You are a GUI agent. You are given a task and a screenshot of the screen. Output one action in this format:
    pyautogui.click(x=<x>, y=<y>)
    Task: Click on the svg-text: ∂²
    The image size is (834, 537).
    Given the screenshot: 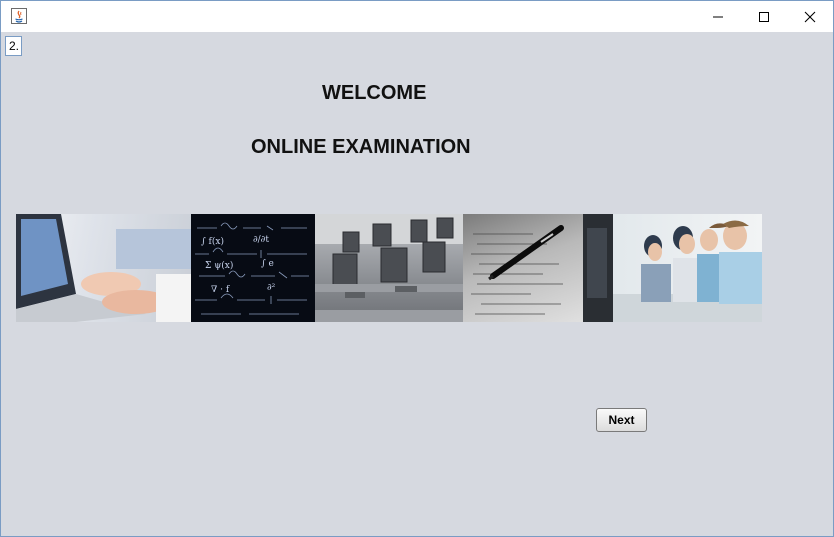 What is the action you would take?
    pyautogui.click(x=271, y=288)
    